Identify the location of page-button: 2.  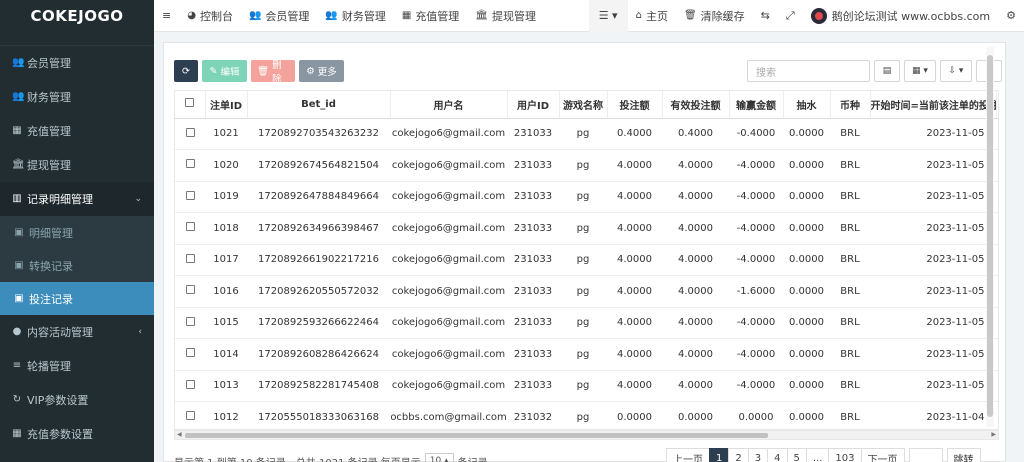
(738, 455).